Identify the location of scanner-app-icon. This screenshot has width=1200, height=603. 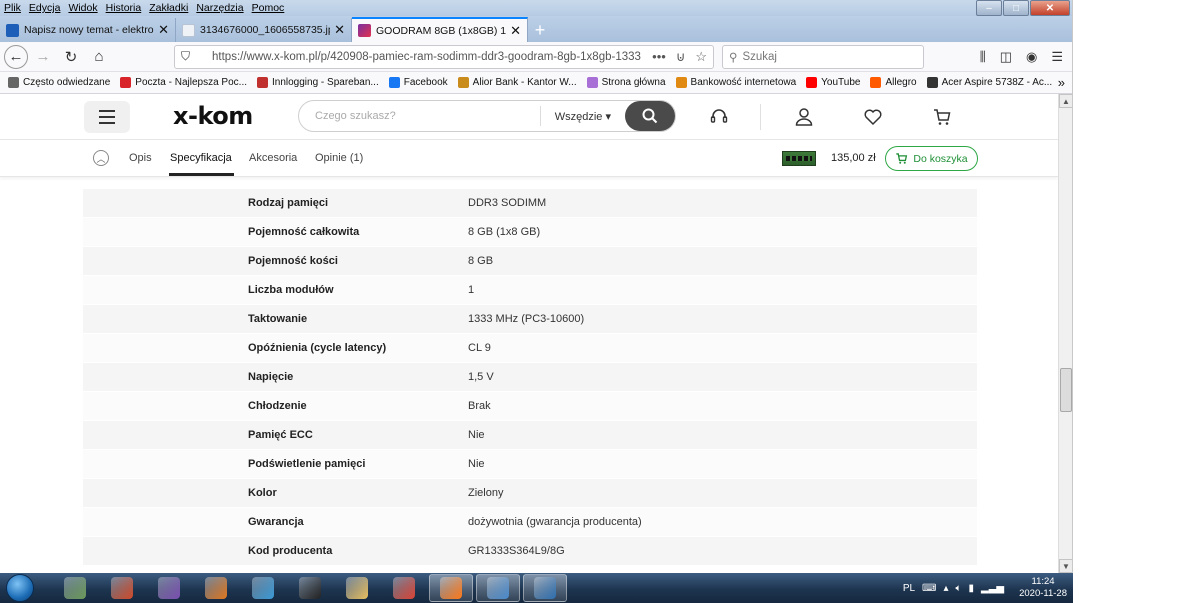
(263, 588).